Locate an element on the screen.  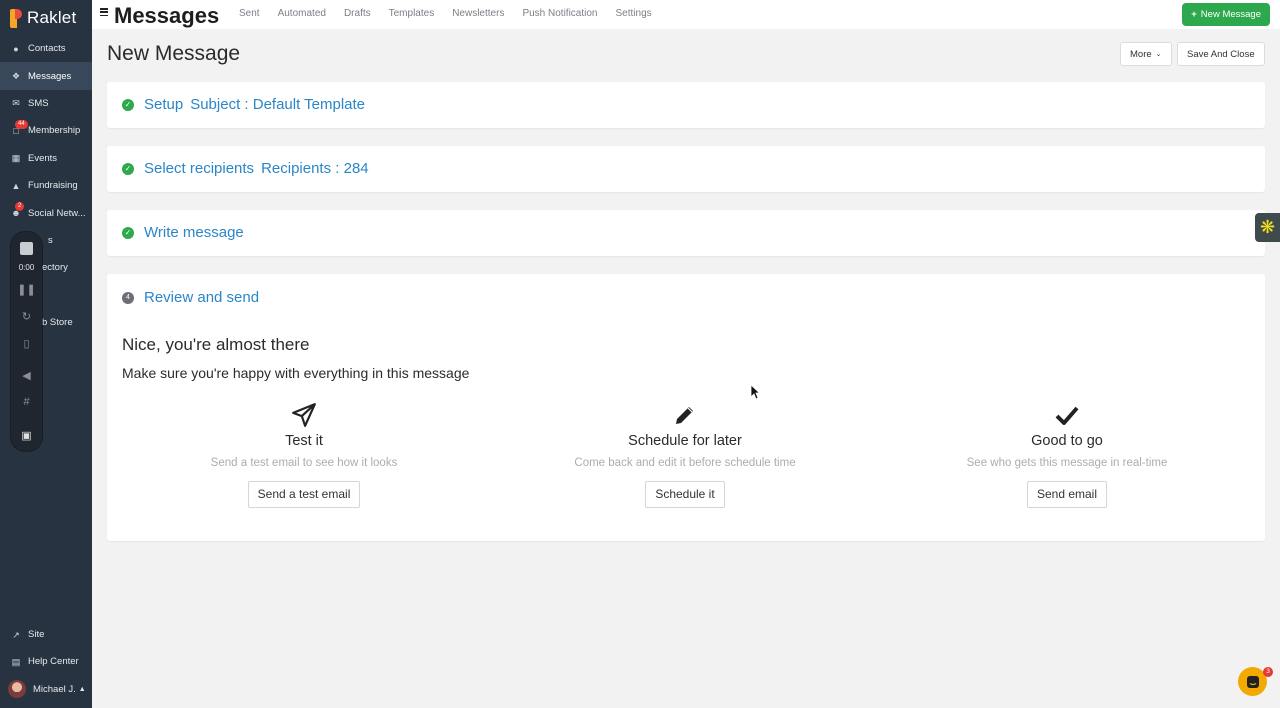
step-subtitle: Subject : Default Template is located at coordinates (278, 104).